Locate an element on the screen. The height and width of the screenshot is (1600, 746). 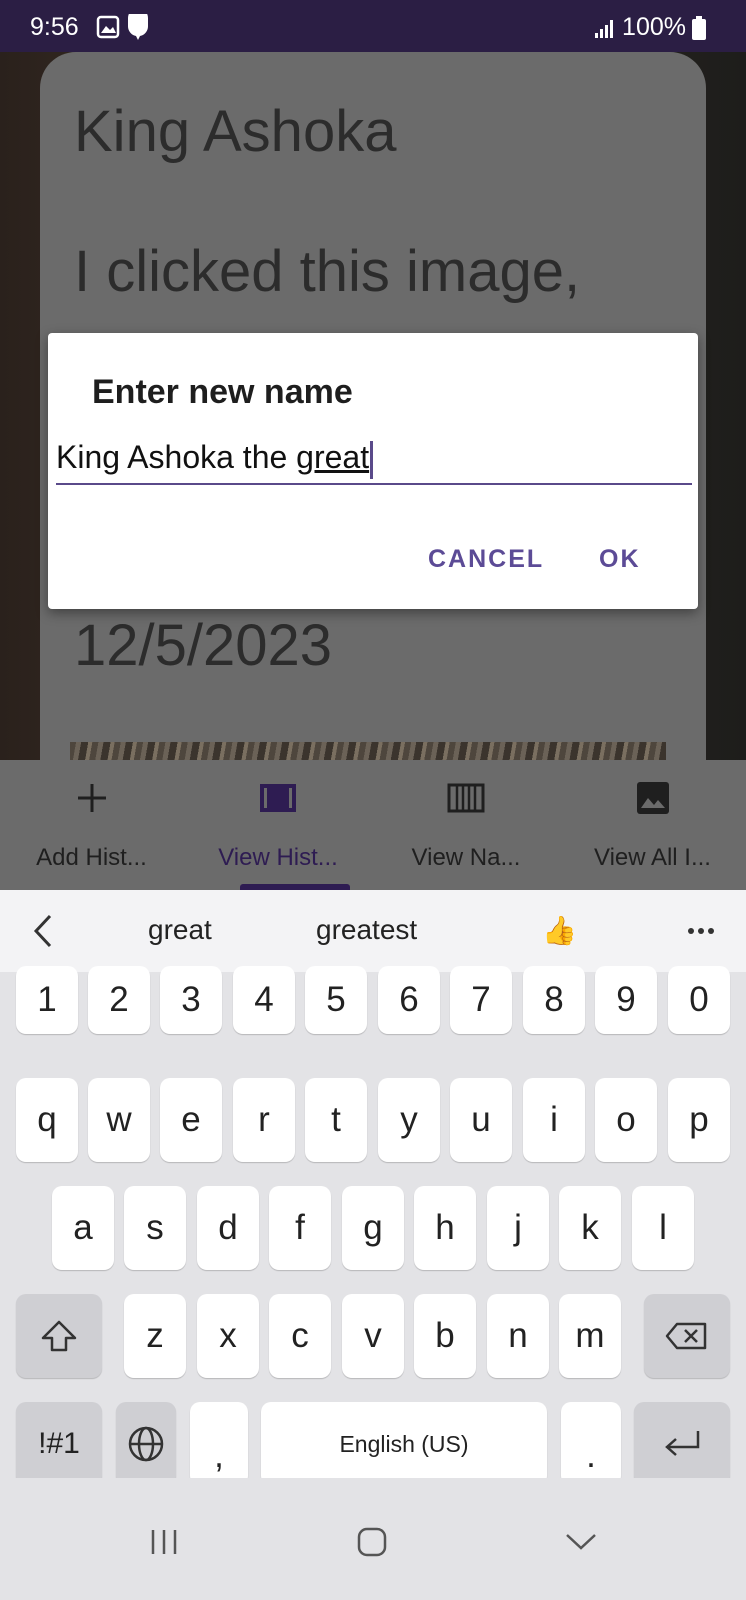
language-key is located at coordinates (146, 1444).